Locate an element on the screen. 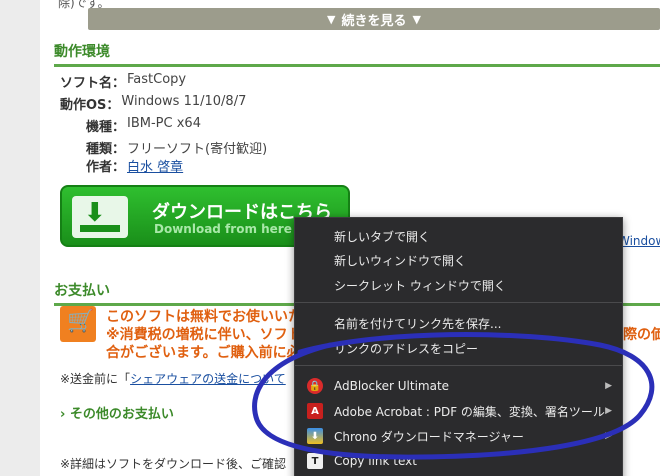  details-note: ※詳細はソフトをダウンロード後、ご確認 is located at coordinates (173, 464).